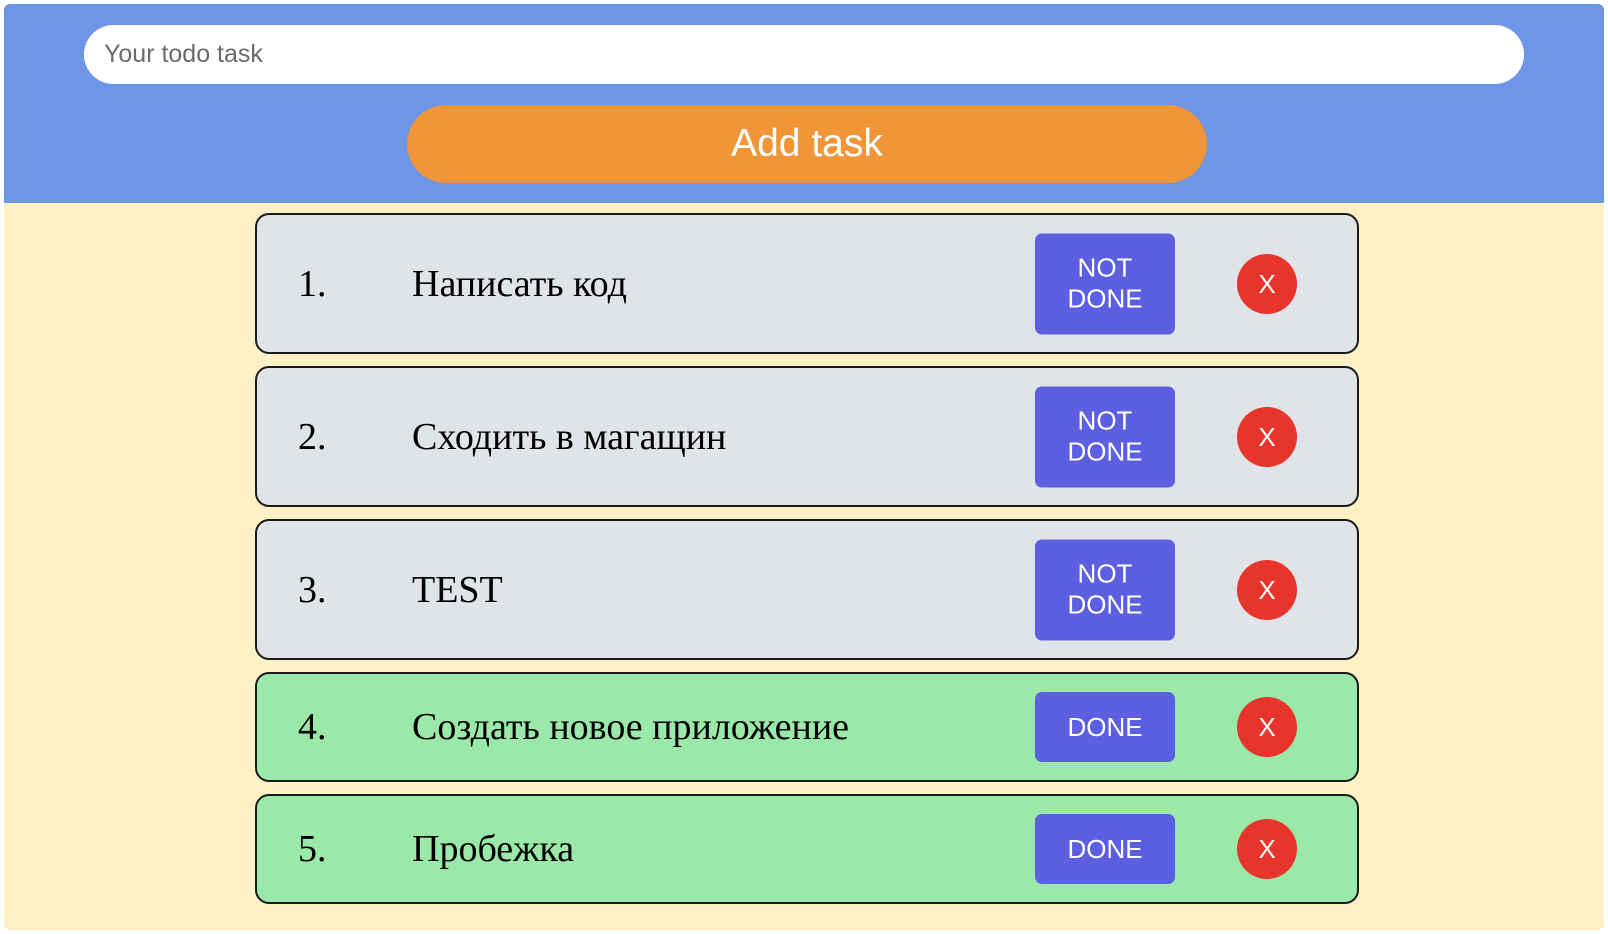  What do you see at coordinates (312, 727) in the screenshot?
I see `task-number: 4.` at bounding box center [312, 727].